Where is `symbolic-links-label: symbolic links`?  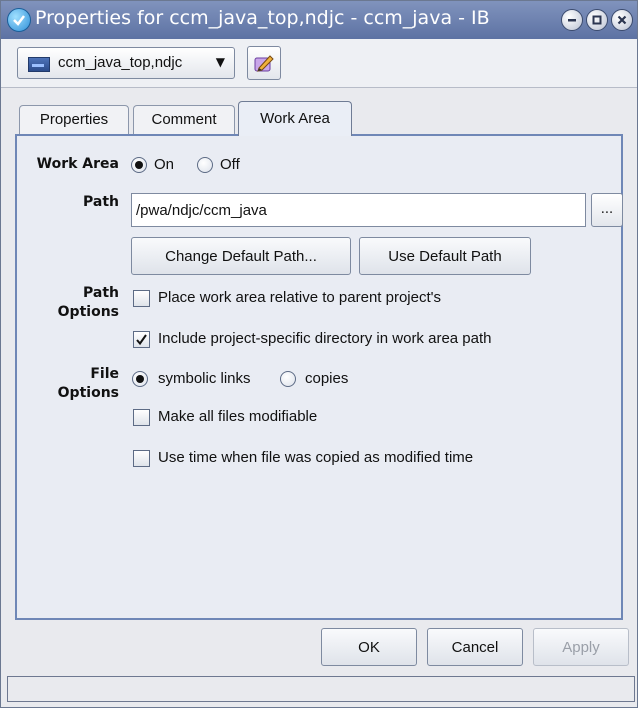
symbolic-links-label: symbolic links is located at coordinates (204, 378).